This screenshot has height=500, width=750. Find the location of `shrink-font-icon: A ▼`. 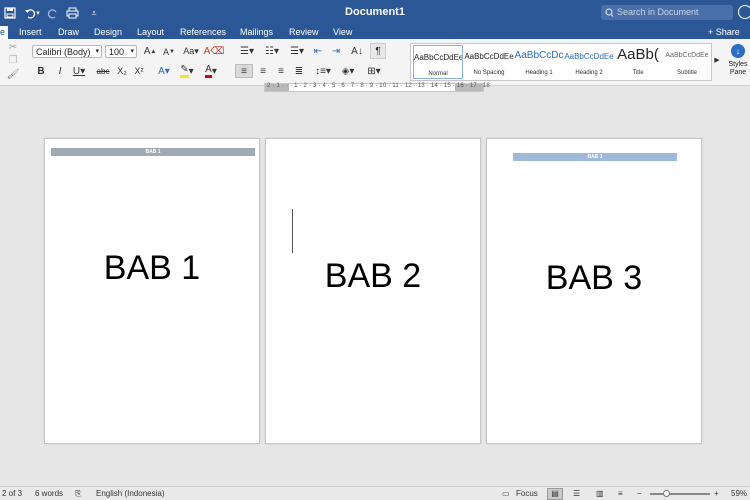

shrink-font-icon: A ▼ is located at coordinates (169, 51).